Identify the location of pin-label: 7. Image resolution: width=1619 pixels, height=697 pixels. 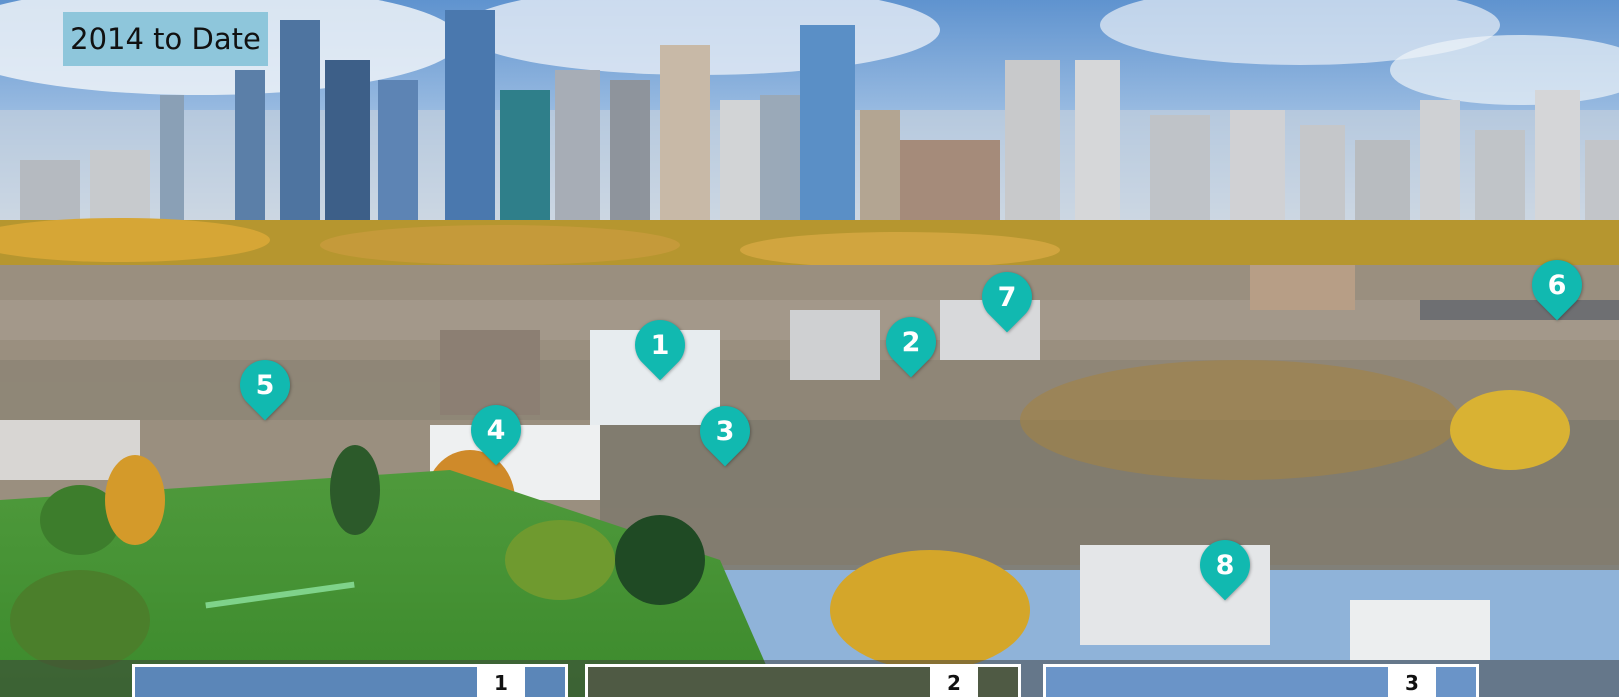
(1007, 297).